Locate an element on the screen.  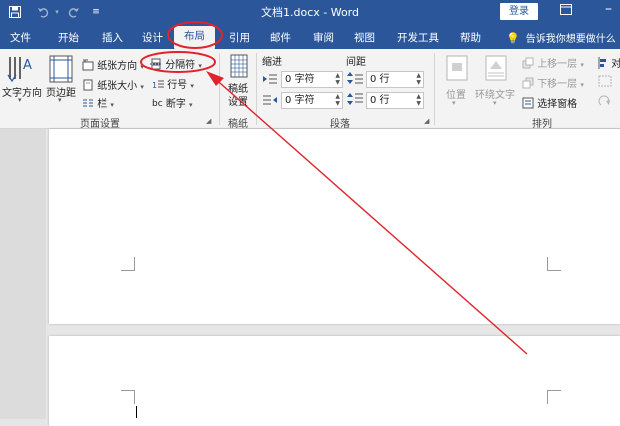
spacing-label: 间距 is located at coordinates (356, 62).